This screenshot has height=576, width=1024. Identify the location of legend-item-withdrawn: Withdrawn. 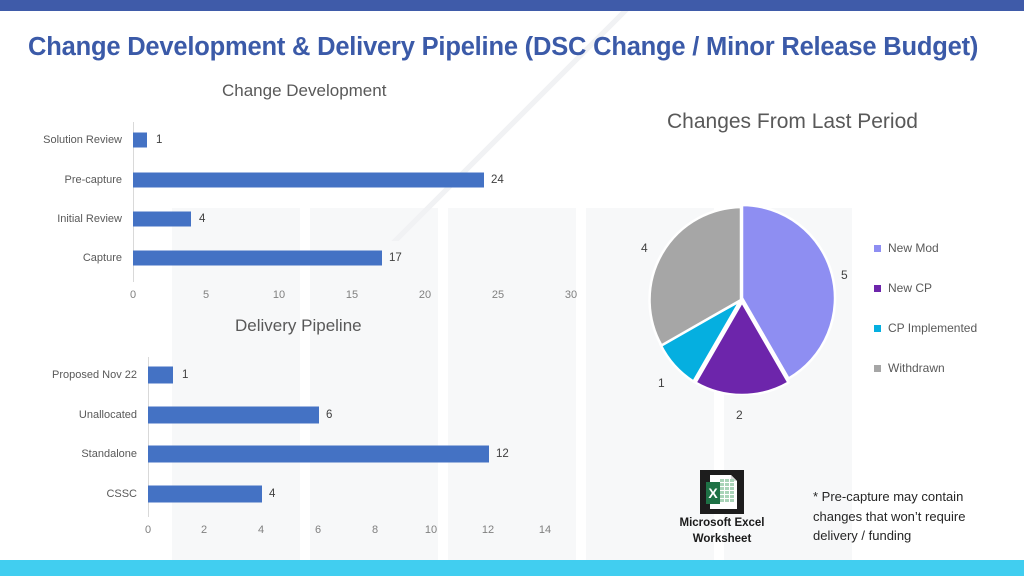
(925, 368).